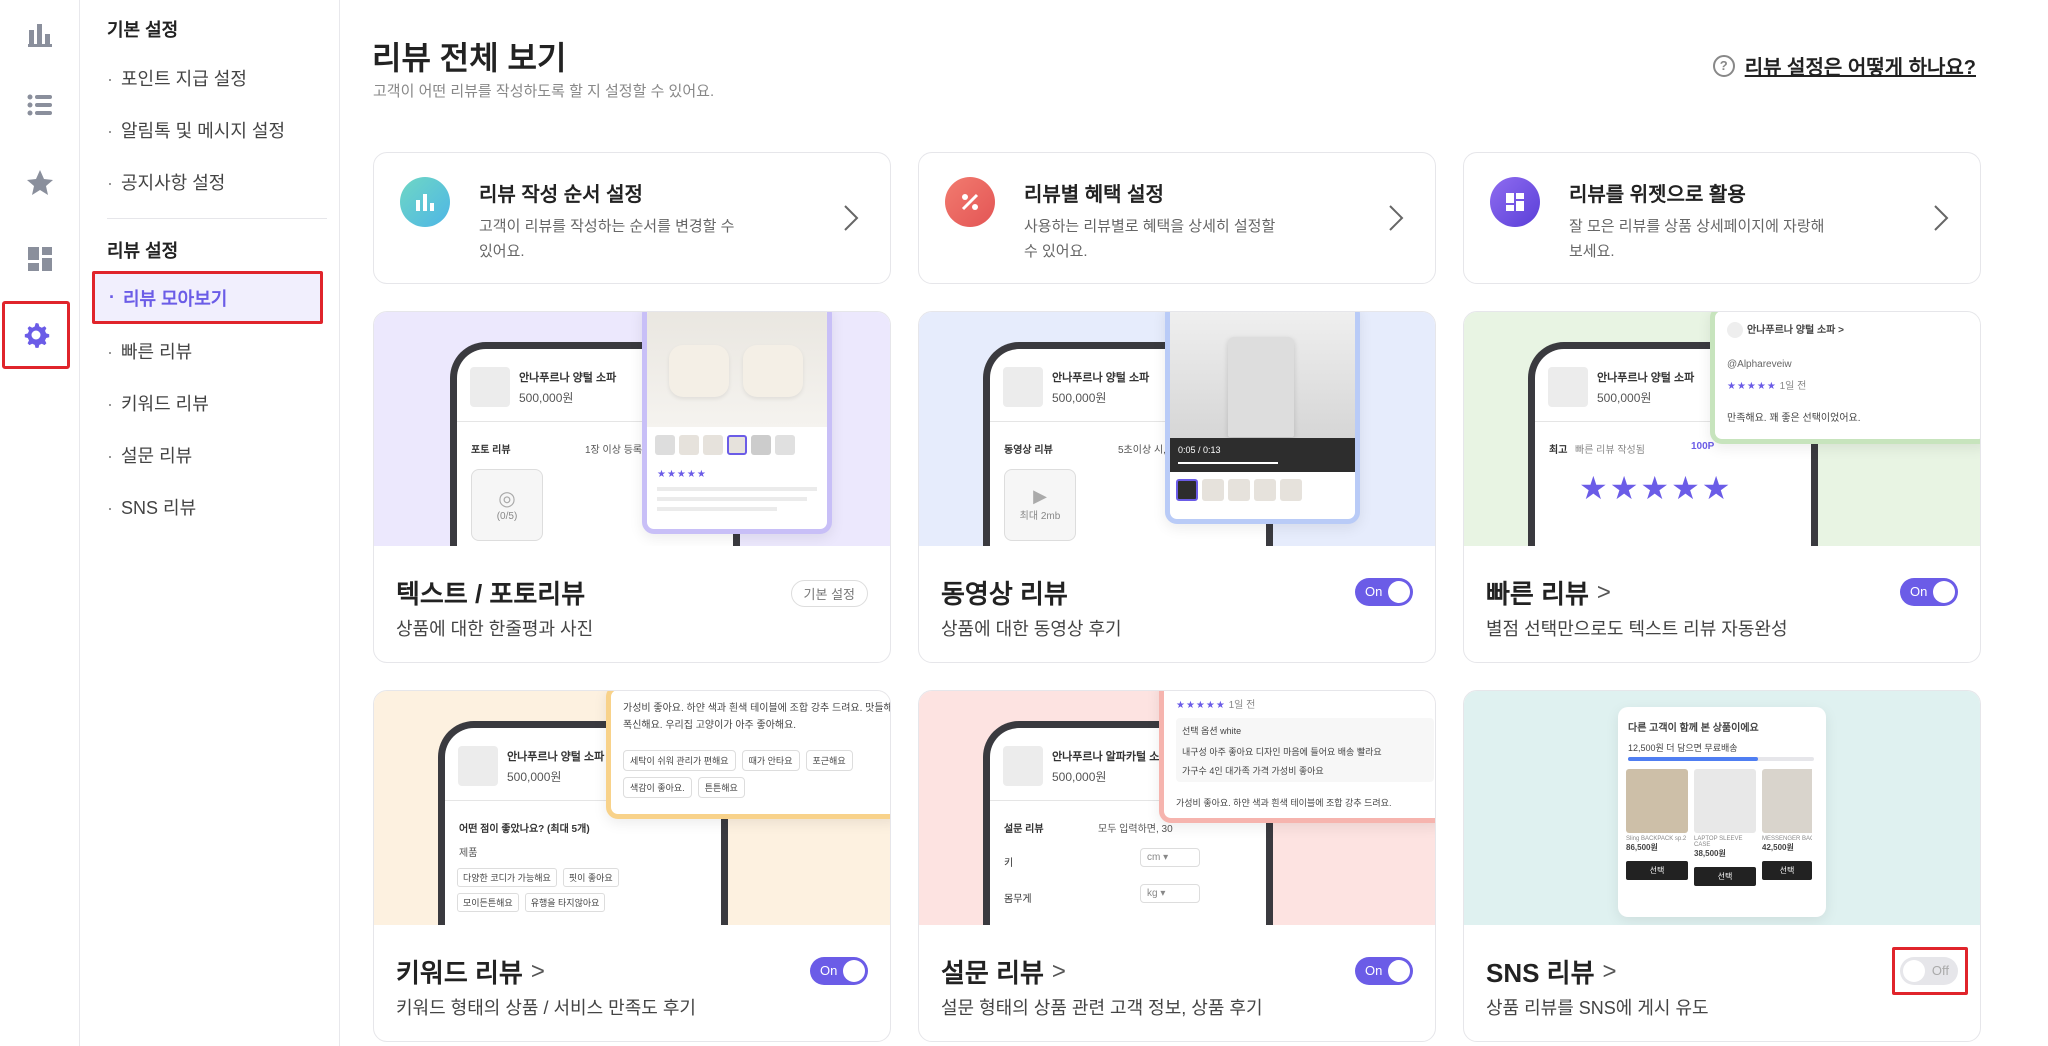 This screenshot has height=1046, width=2048. What do you see at coordinates (1004, 594) in the screenshot?
I see `review-card-title: 동영상 리뷰` at bounding box center [1004, 594].